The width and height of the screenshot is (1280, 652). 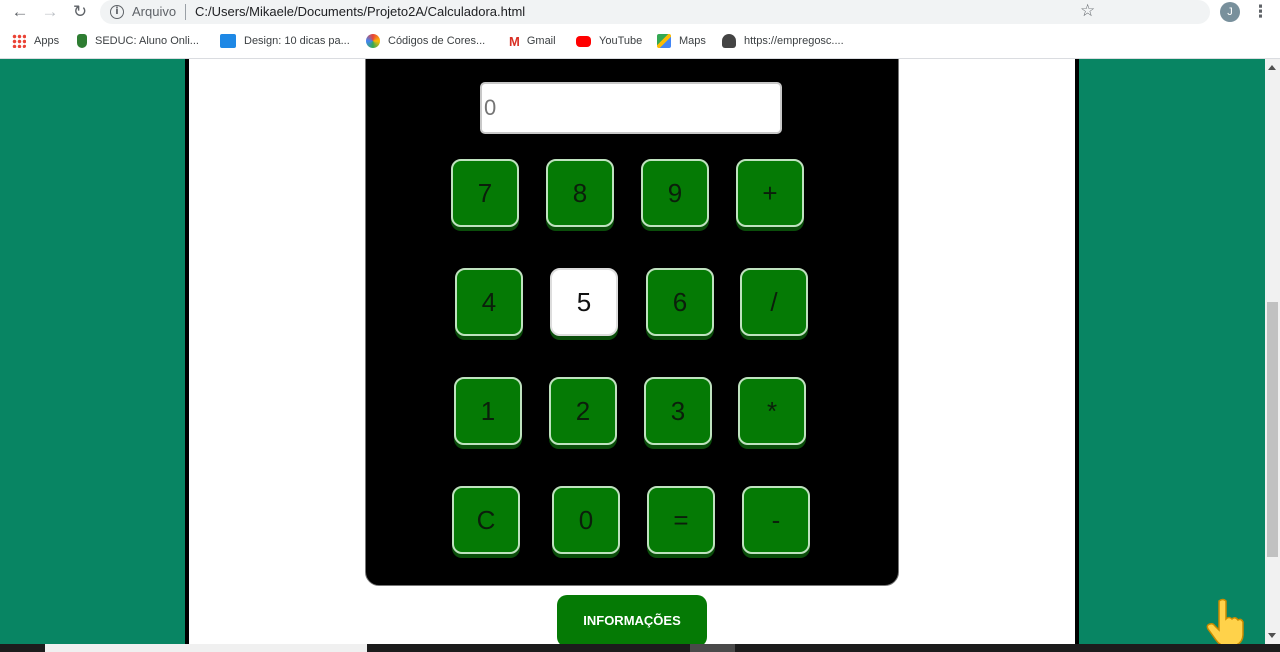 I want to click on key-4: 4, so click(x=489, y=302).